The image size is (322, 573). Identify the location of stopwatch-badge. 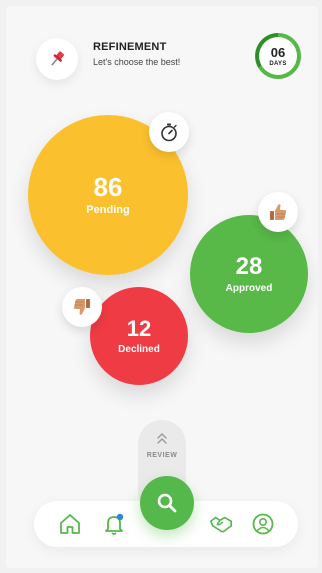
(169, 132).